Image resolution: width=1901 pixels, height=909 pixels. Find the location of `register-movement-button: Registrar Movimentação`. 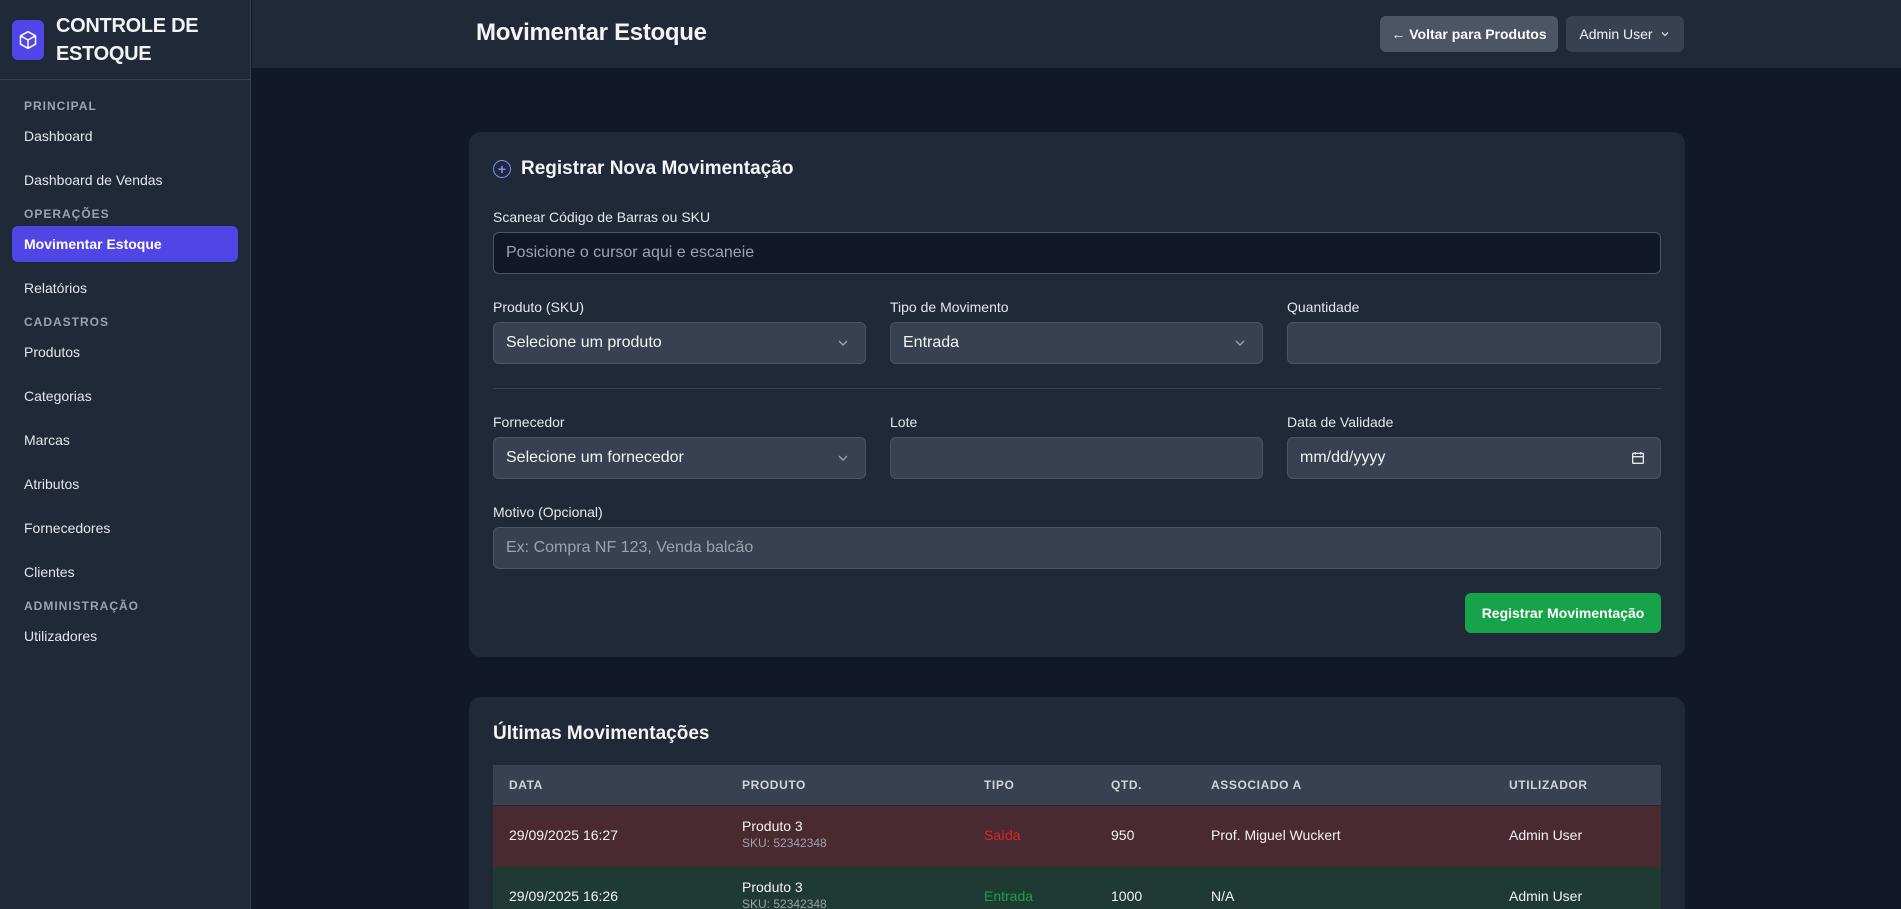

register-movement-button: Registrar Movimentação is located at coordinates (1563, 613).